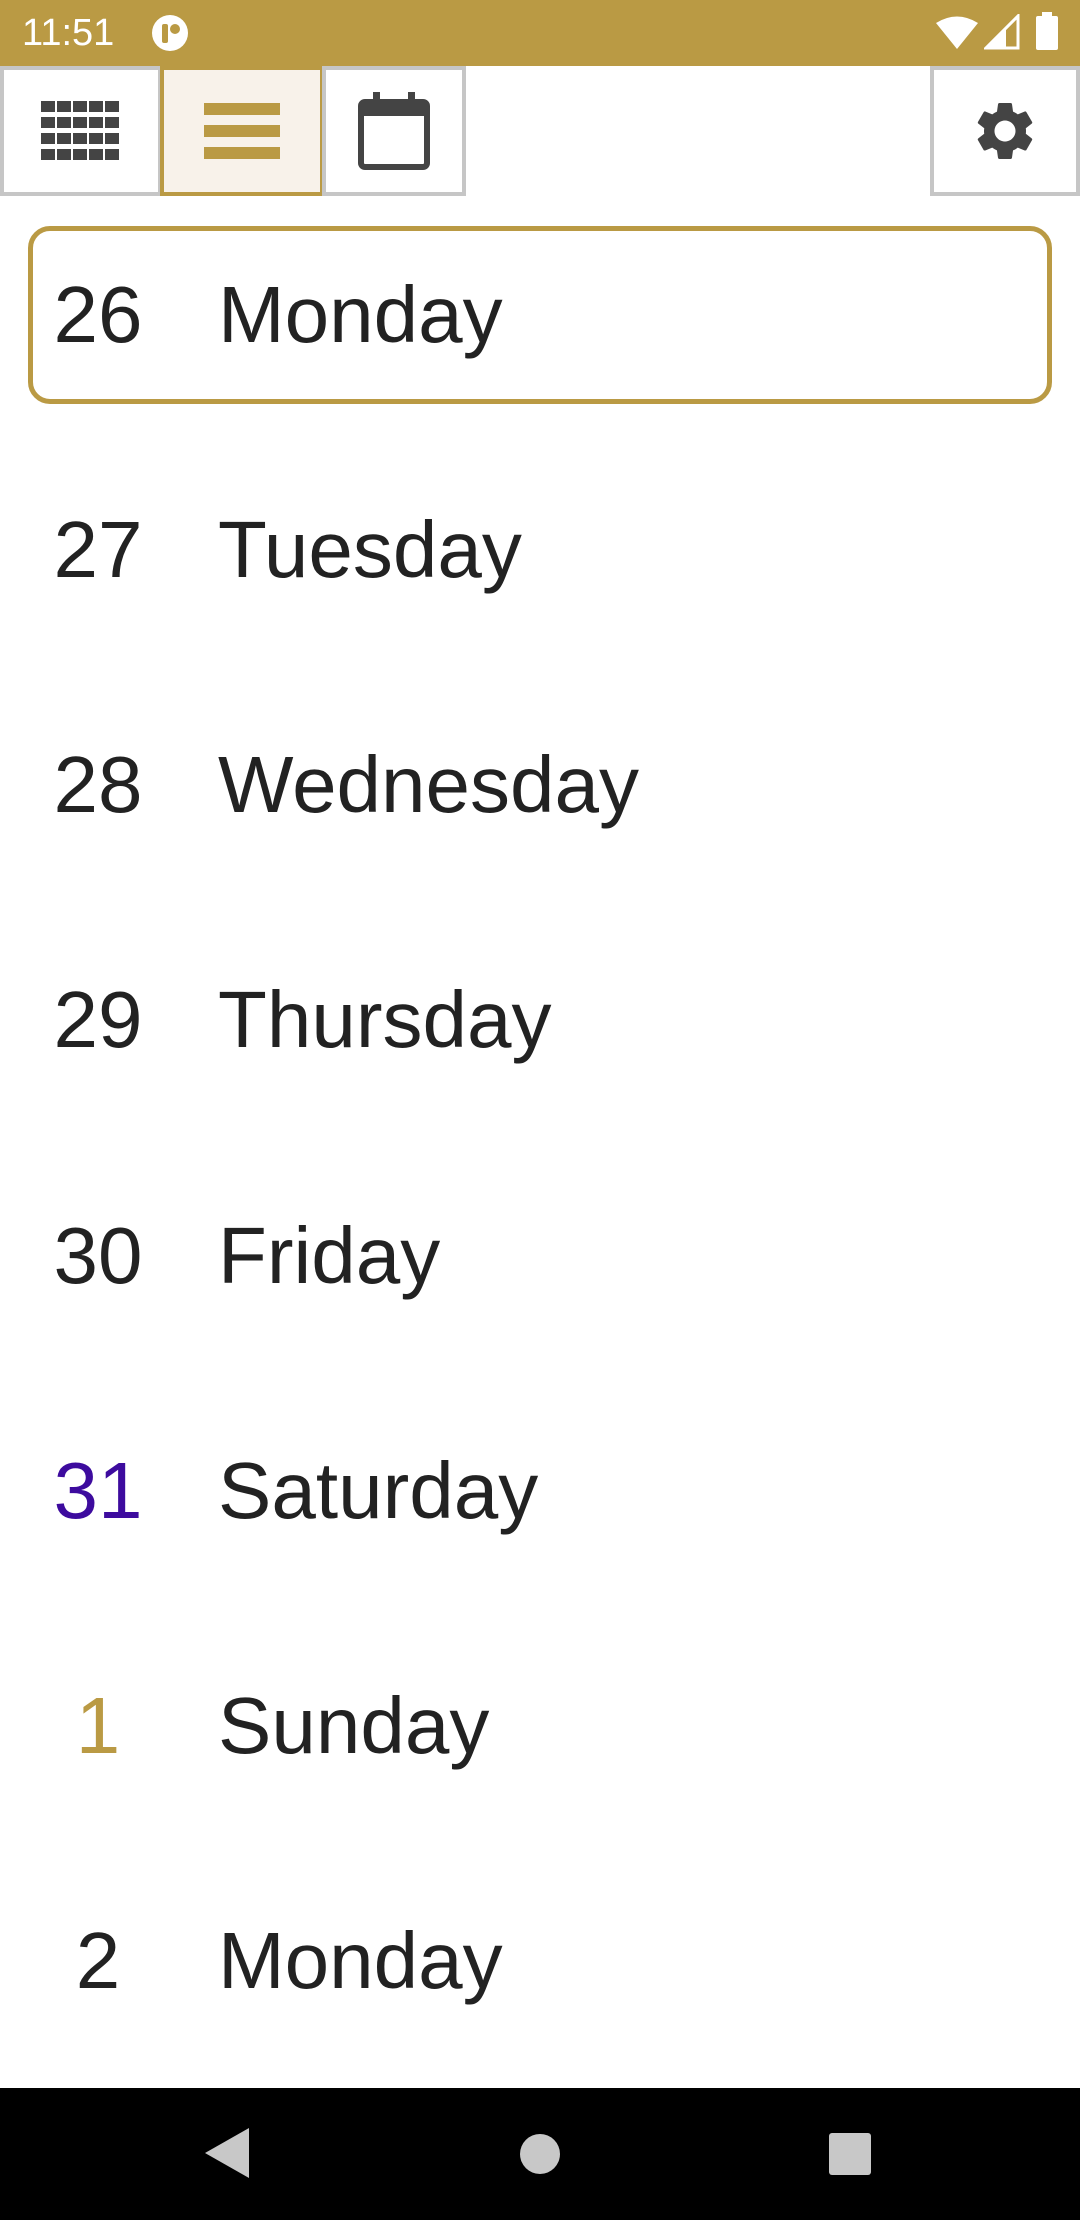 The width and height of the screenshot is (1080, 2220). What do you see at coordinates (385, 1019) in the screenshot?
I see `day-name: Thursday` at bounding box center [385, 1019].